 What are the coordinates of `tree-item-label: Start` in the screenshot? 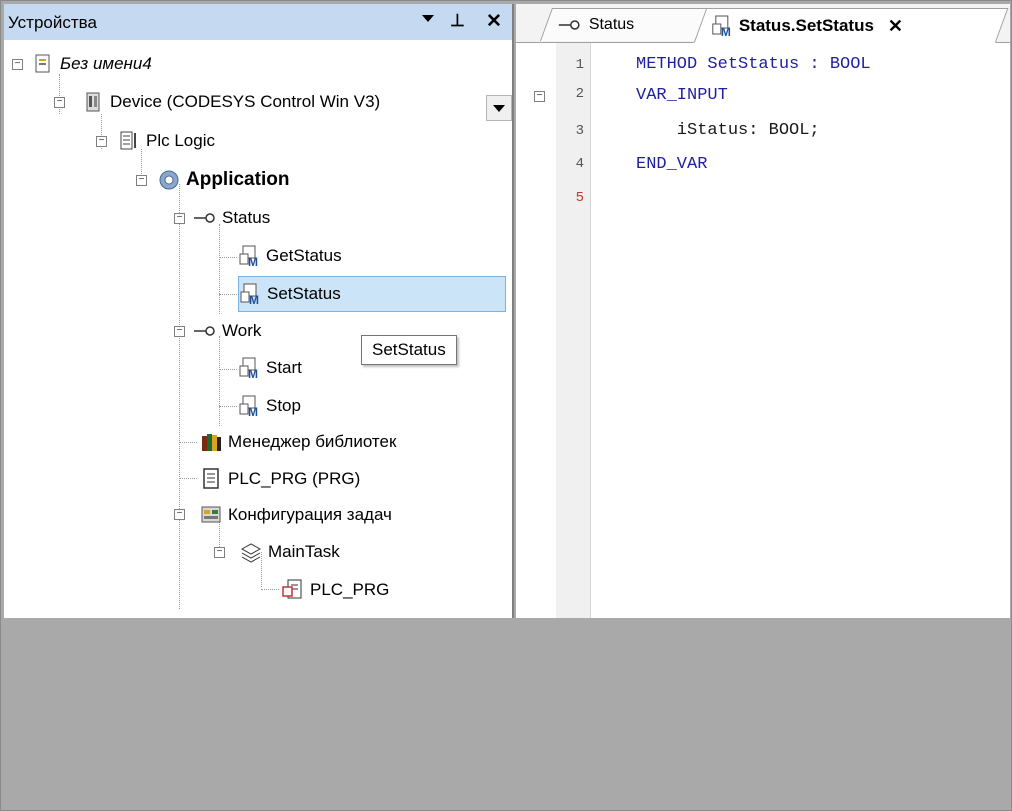 It's located at (284, 367).